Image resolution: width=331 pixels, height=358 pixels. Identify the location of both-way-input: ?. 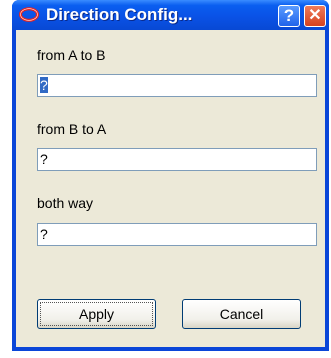
(177, 234).